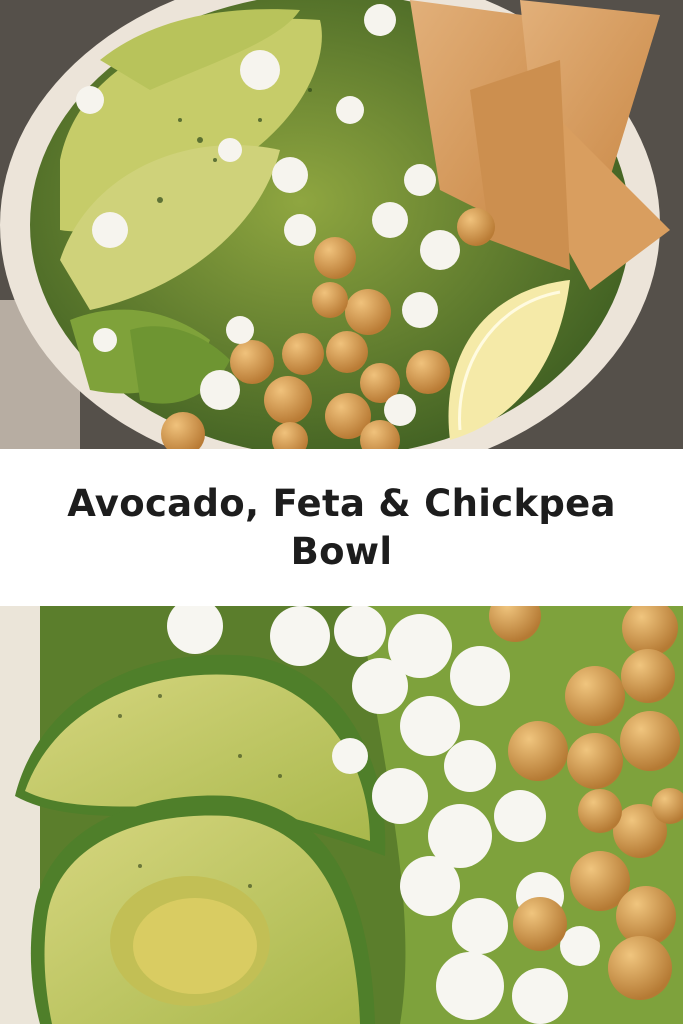 This screenshot has height=1024, width=683. I want to click on recipe-title: Avocado, Feta & Chickpea Bowl, so click(341, 527).